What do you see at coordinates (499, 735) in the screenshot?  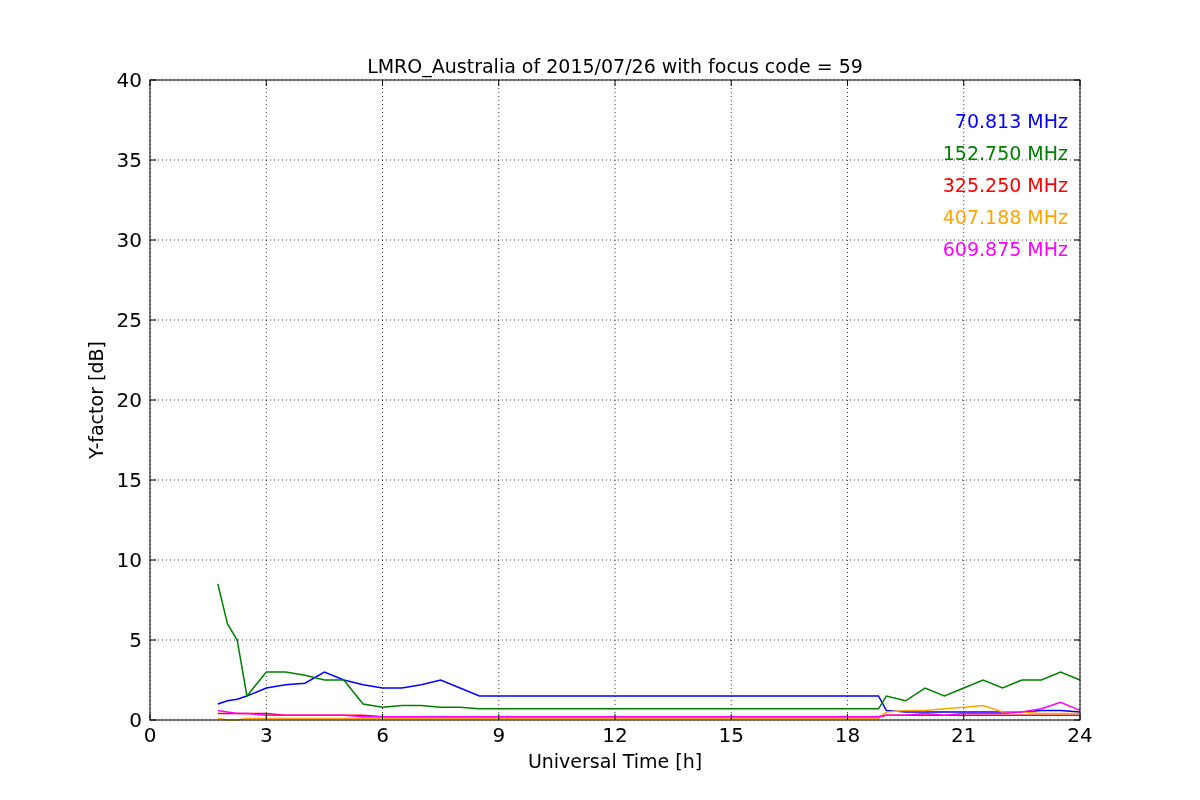 I see `tick-label: 9` at bounding box center [499, 735].